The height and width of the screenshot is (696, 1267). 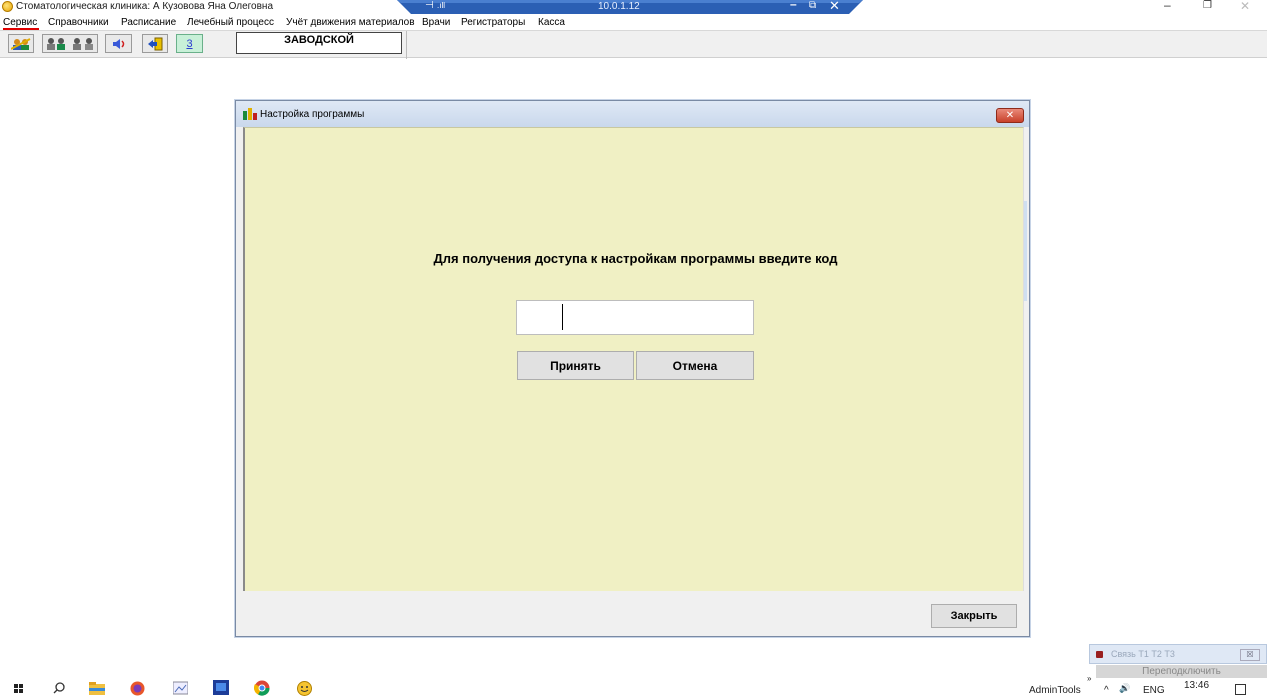 I want to click on taskbar: AdminTools » ^ 🔊 ENG 13:46, so click(x=633, y=685).